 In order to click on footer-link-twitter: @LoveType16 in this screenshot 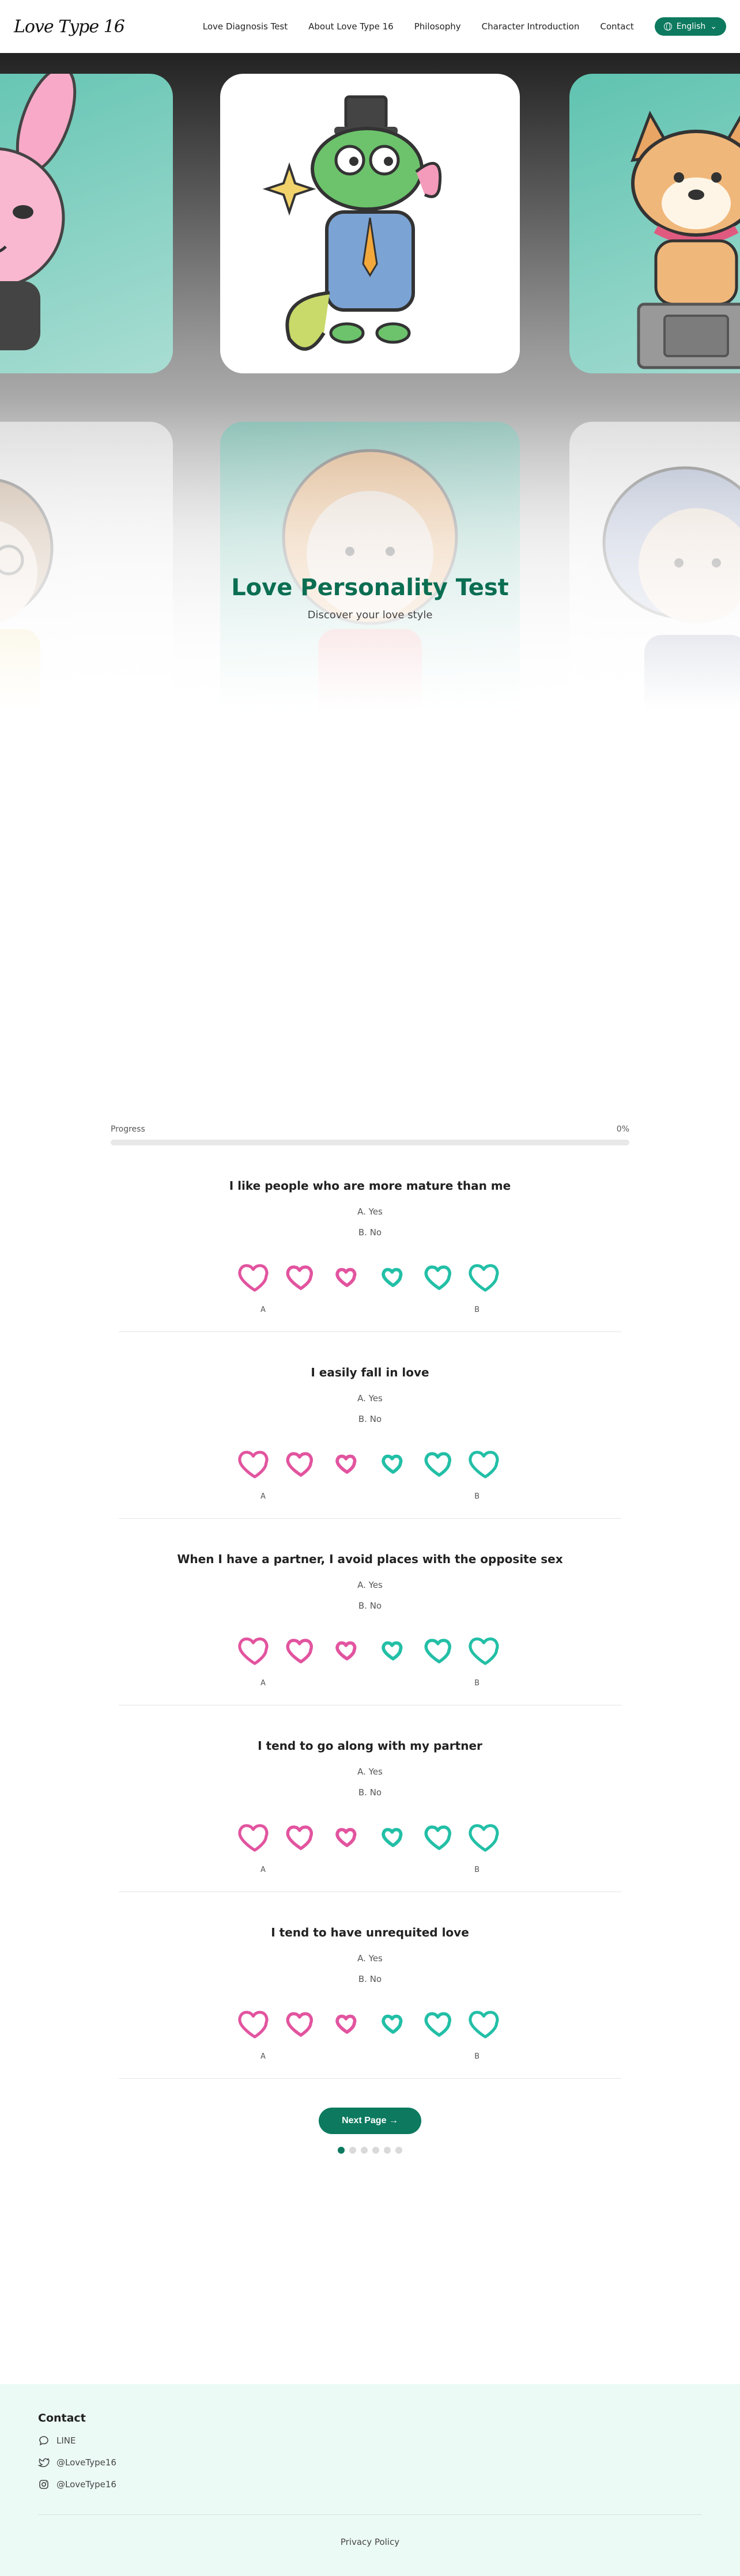, I will do `click(370, 2462)`.